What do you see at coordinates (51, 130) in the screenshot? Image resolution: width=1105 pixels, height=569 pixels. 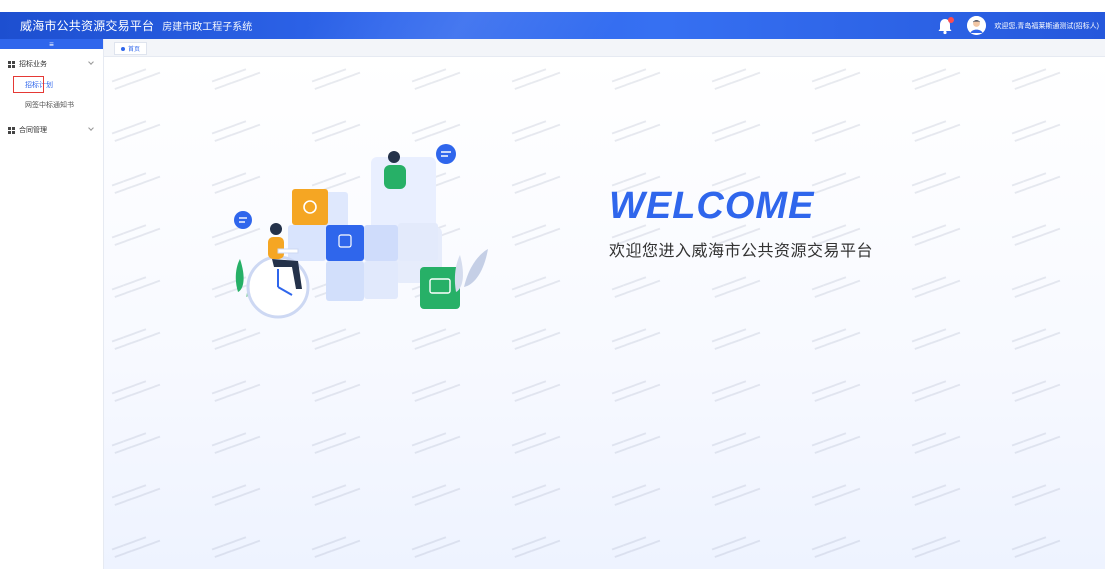 I see `sidebar-group-contract: 合同管理` at bounding box center [51, 130].